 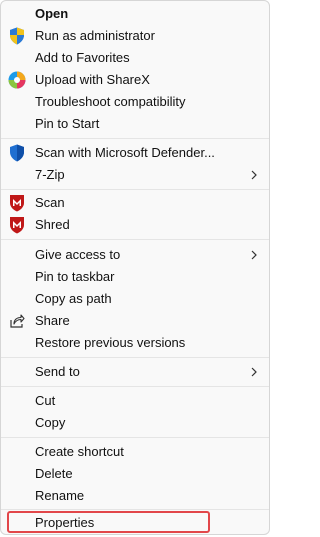 I want to click on menu-item-share: Share, so click(x=135, y=321).